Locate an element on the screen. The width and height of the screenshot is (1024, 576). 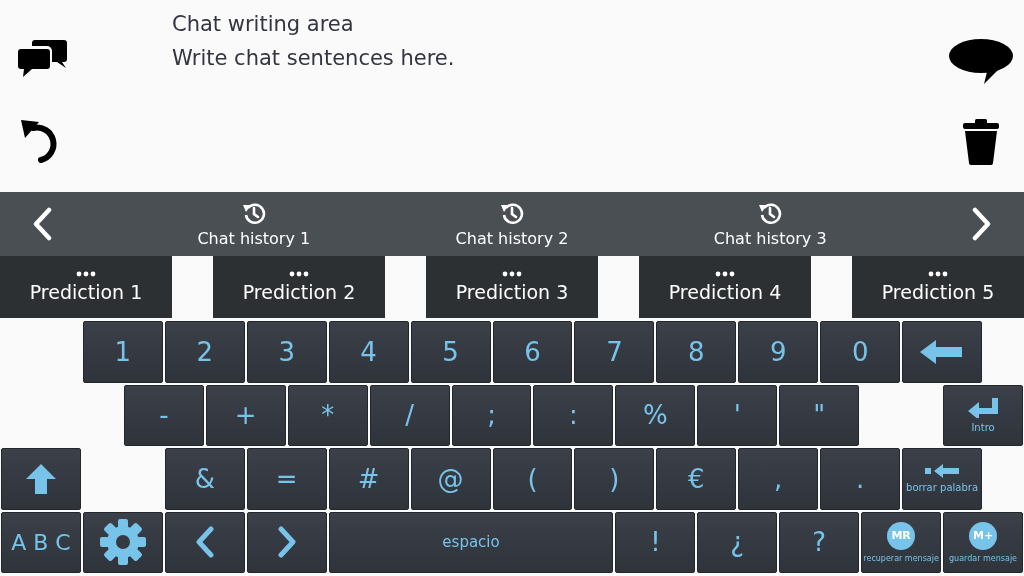
delete-word-icon is located at coordinates (942, 471).